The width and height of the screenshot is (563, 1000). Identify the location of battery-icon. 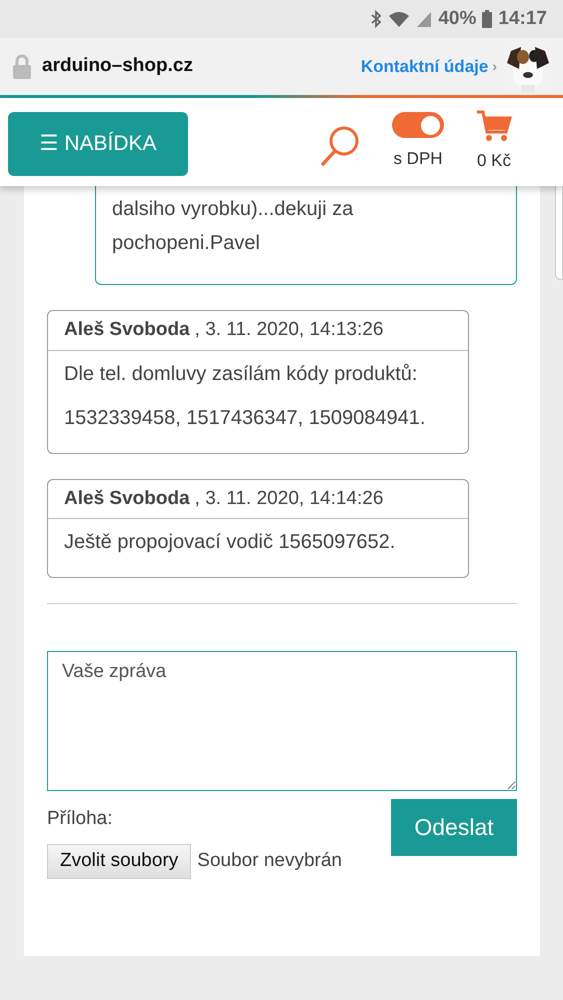
(487, 19).